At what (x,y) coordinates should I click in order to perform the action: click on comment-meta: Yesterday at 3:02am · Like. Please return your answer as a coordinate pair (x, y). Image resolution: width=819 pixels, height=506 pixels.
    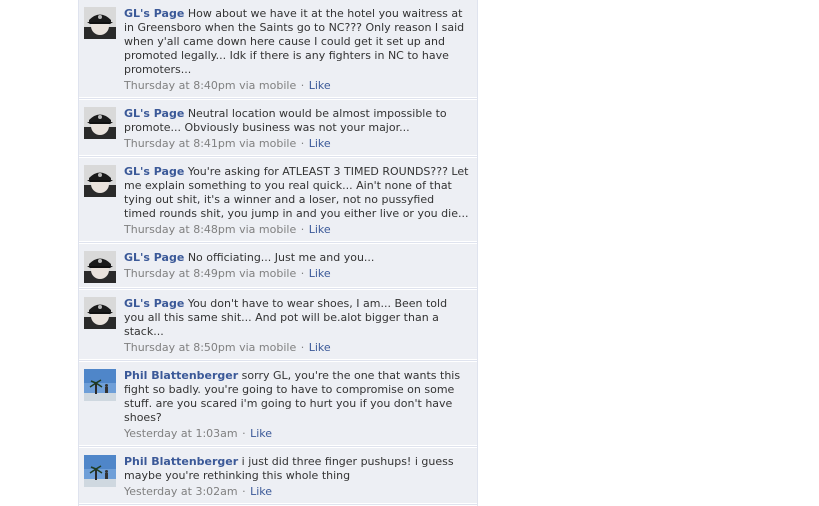
    Looking at the image, I should click on (296, 492).